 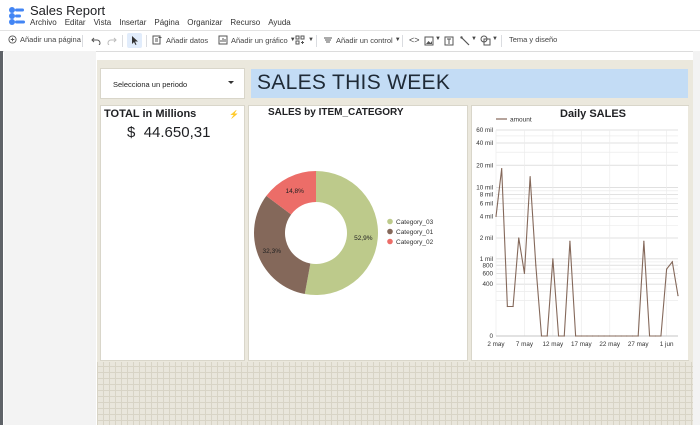 What do you see at coordinates (103, 22) in the screenshot?
I see `menu-vista: Vista` at bounding box center [103, 22].